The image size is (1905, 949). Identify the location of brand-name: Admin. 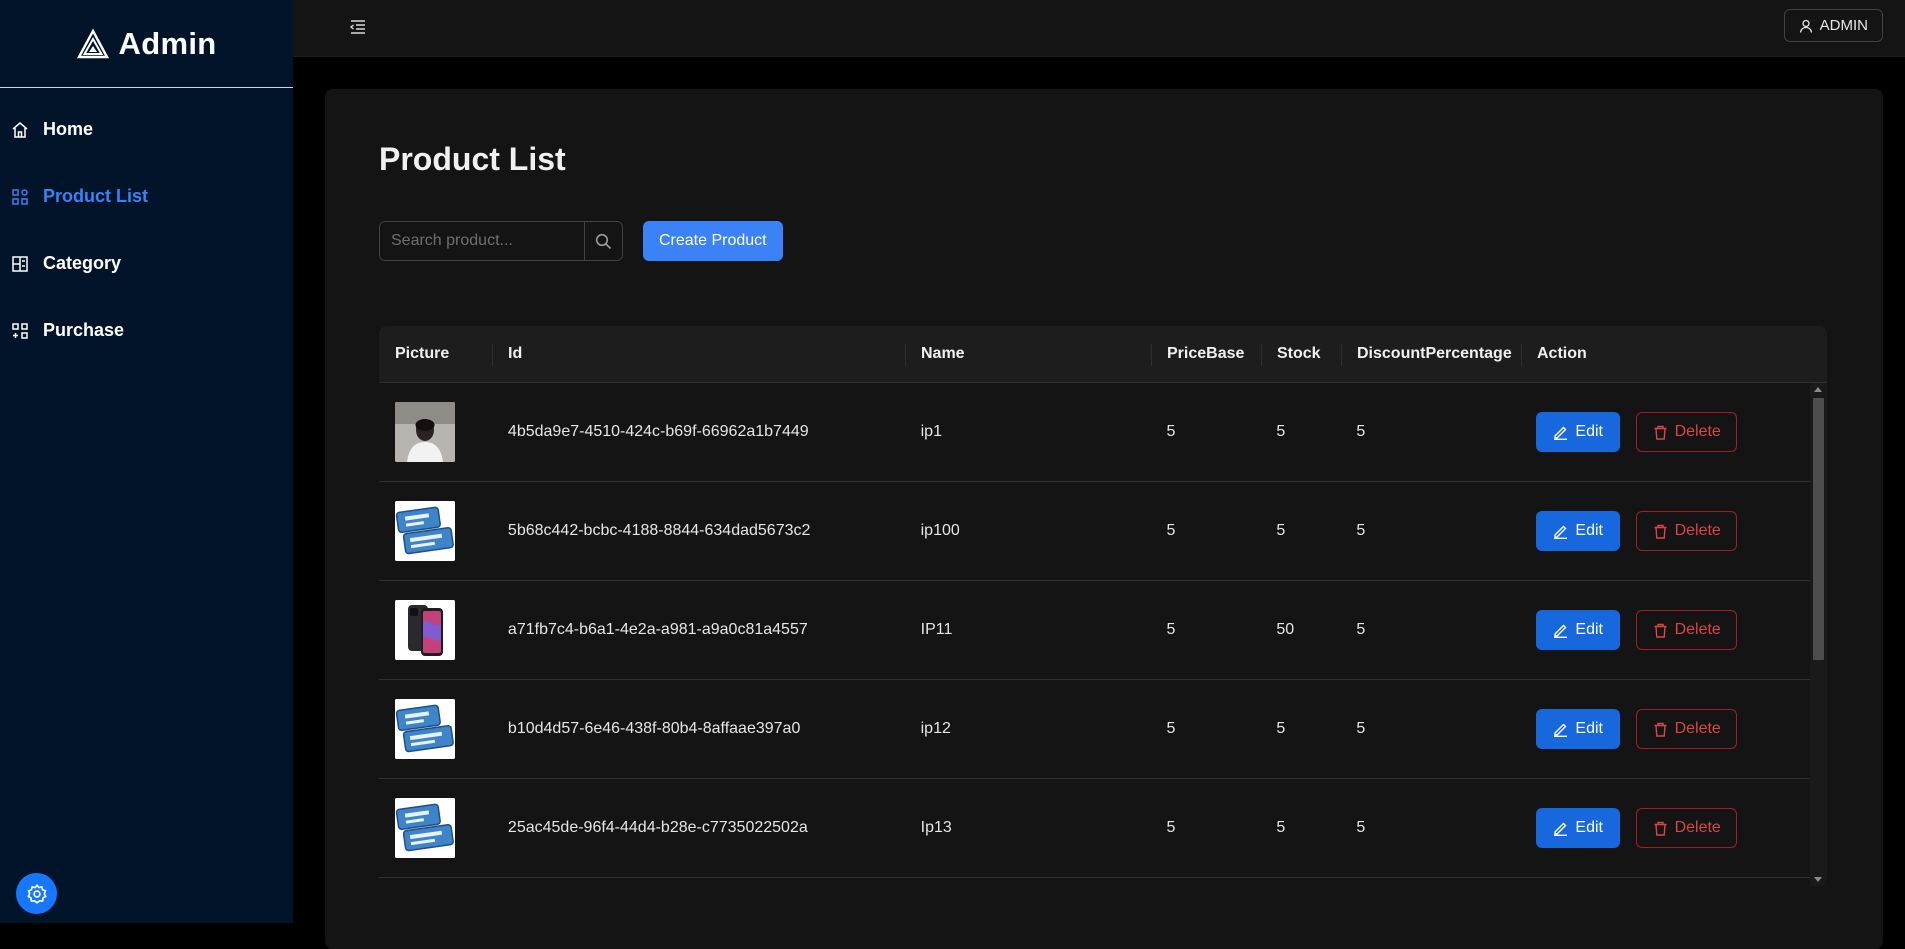
(167, 43).